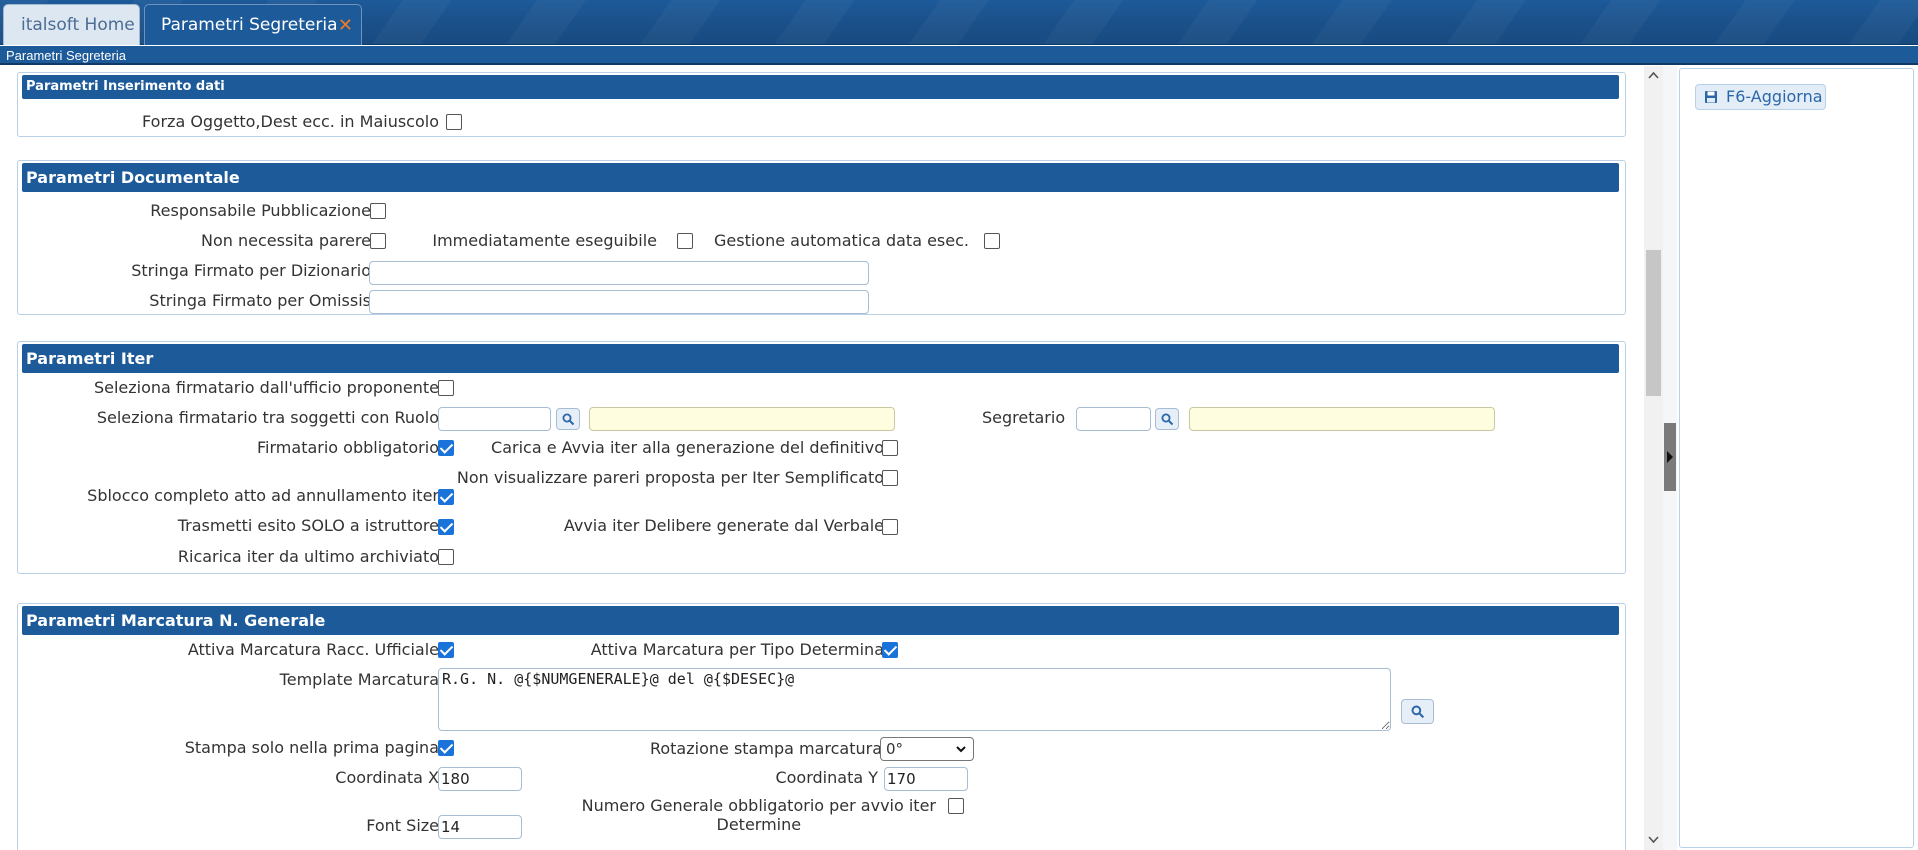 Image resolution: width=1918 pixels, height=850 pixels. What do you see at coordinates (619, 273) in the screenshot?
I see `firmato-diz-input` at bounding box center [619, 273].